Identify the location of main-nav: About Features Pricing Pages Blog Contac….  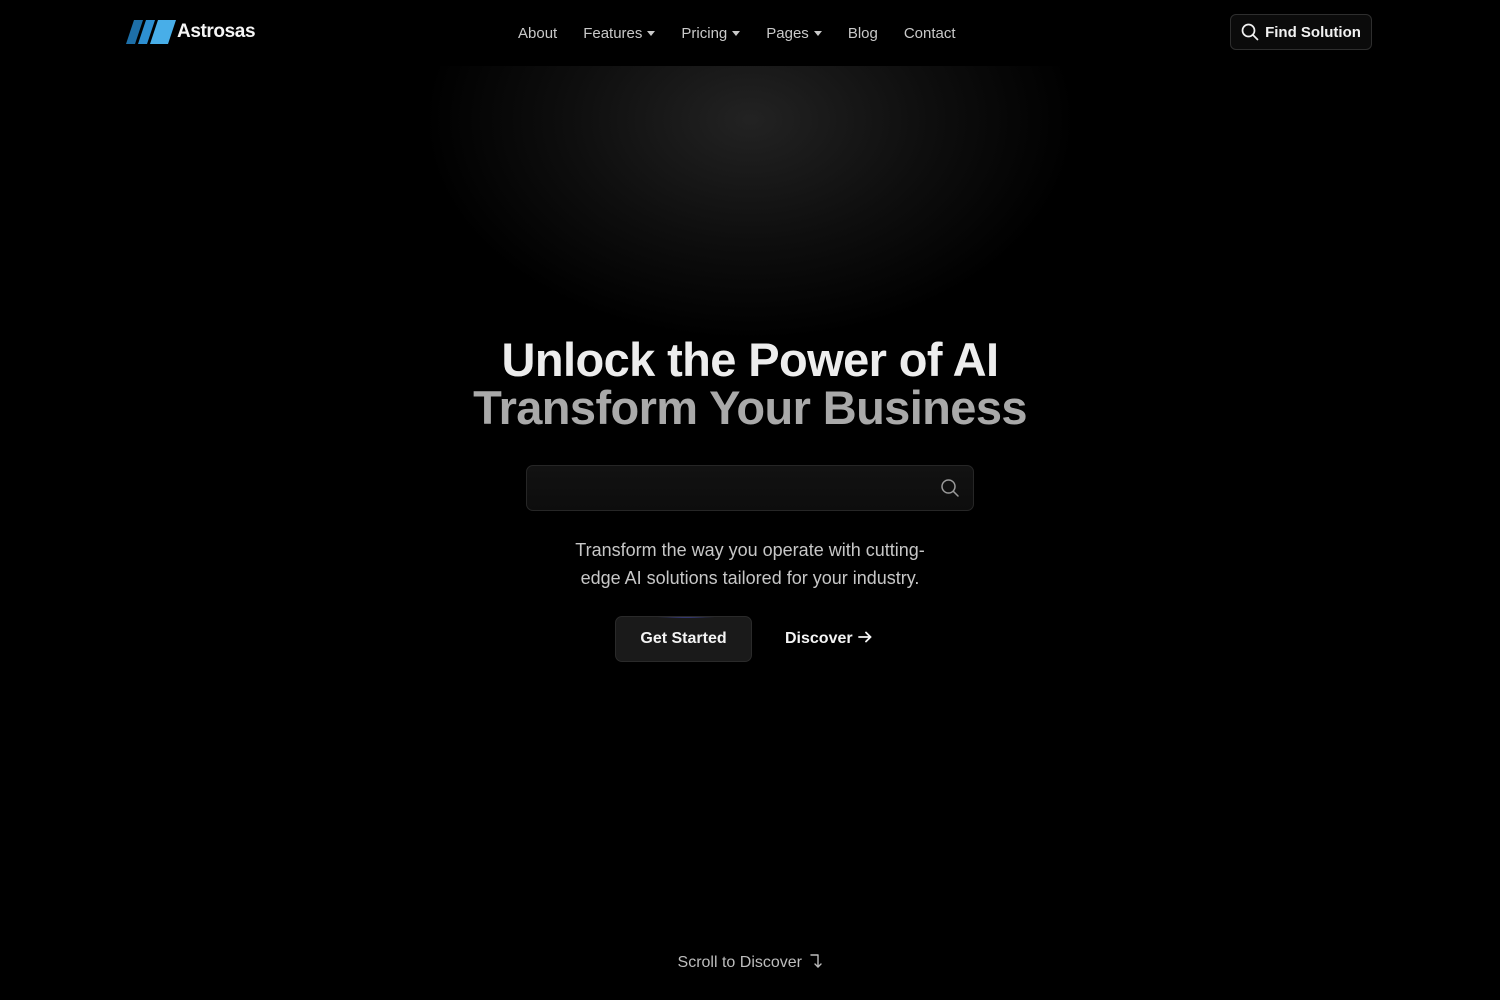
(737, 33).